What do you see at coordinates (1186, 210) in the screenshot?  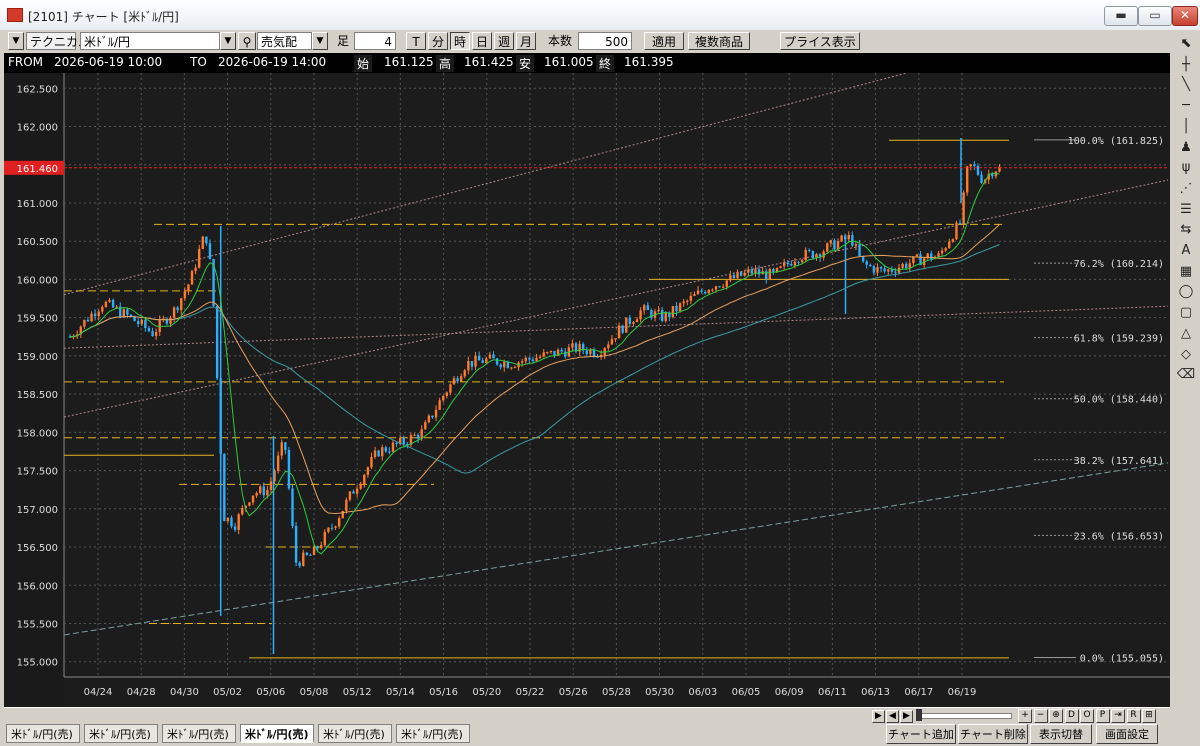 I see `channel-icon: ☰` at bounding box center [1186, 210].